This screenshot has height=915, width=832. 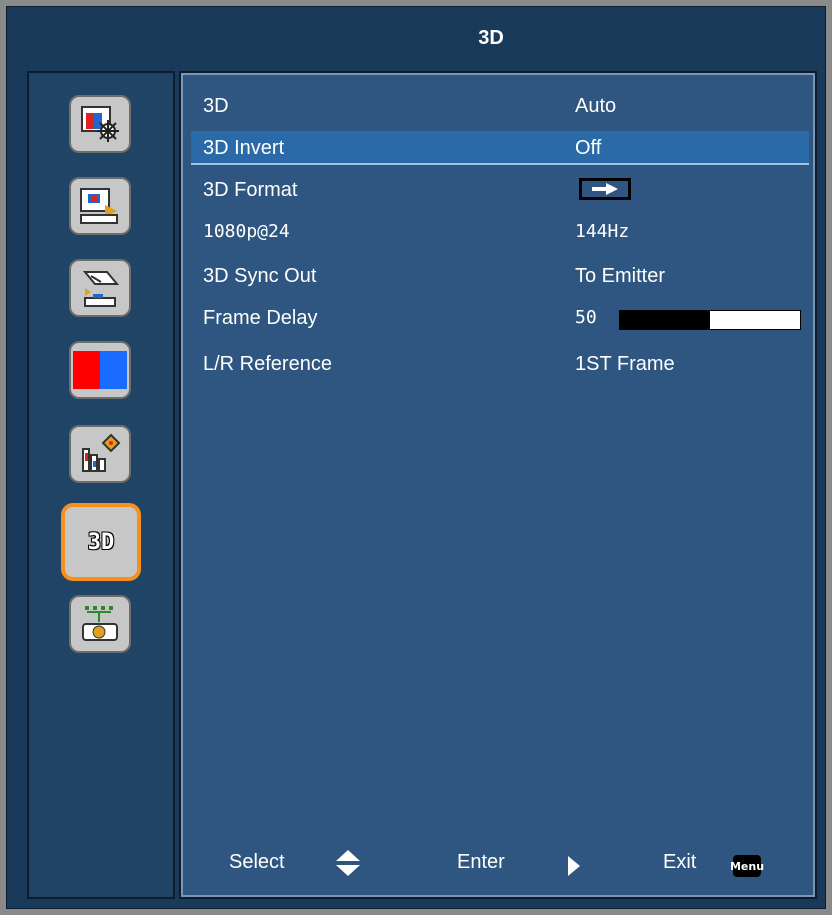 What do you see at coordinates (491, 37) in the screenshot?
I see `page-title: 3D` at bounding box center [491, 37].